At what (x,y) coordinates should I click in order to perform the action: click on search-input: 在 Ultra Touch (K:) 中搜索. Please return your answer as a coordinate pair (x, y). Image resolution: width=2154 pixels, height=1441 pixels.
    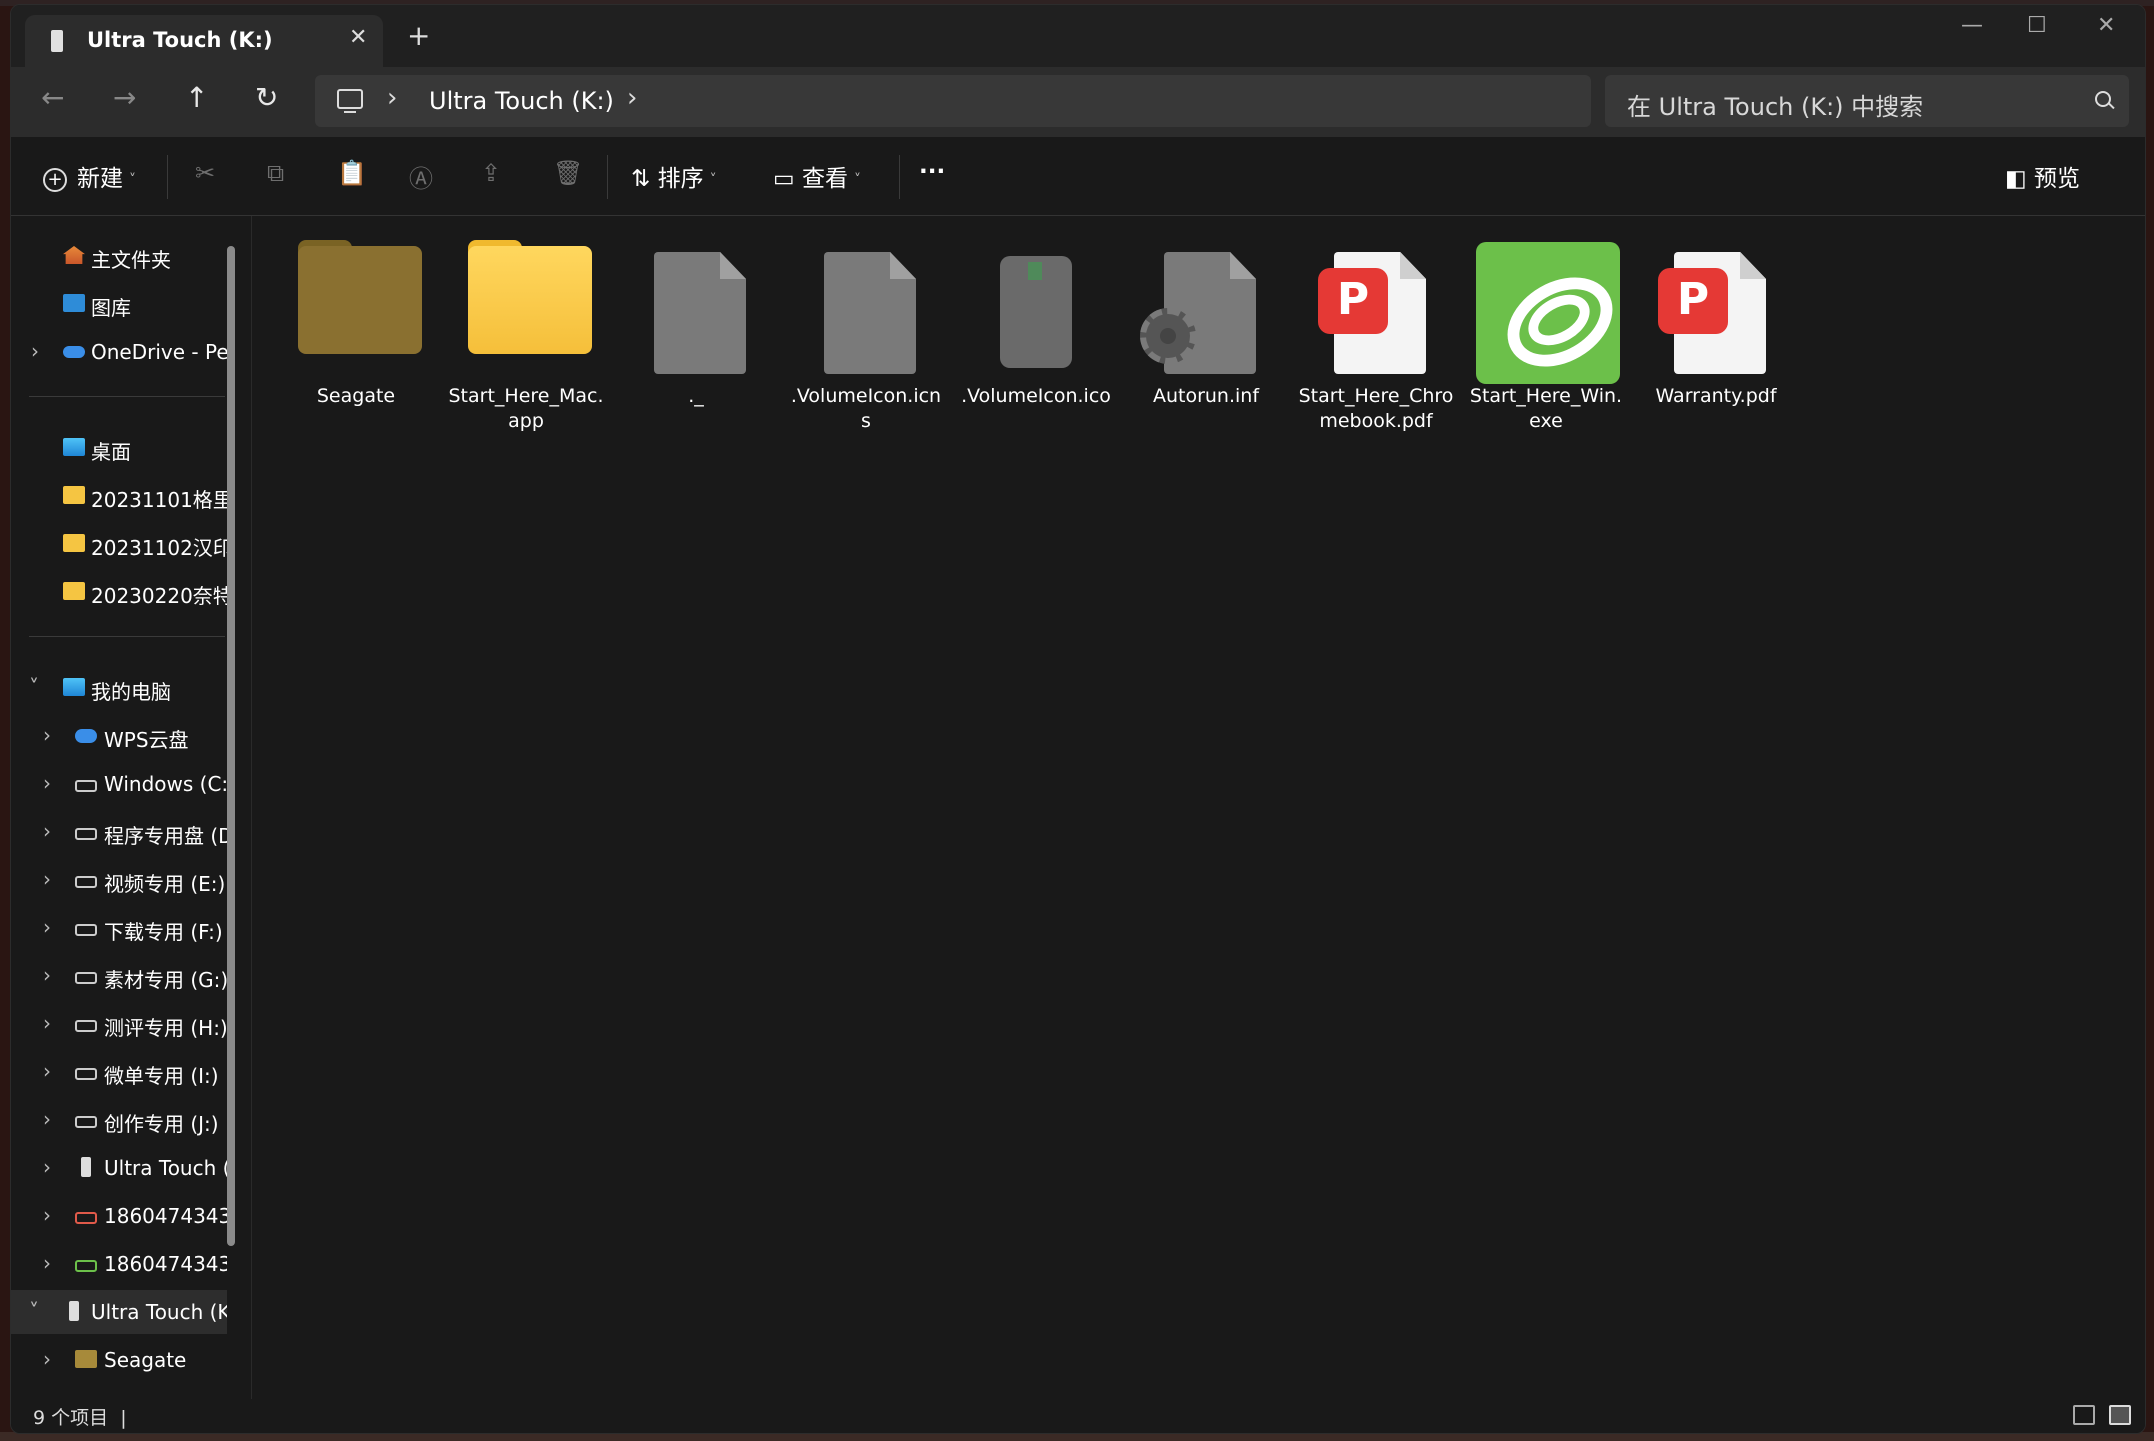
    Looking at the image, I should click on (1775, 104).